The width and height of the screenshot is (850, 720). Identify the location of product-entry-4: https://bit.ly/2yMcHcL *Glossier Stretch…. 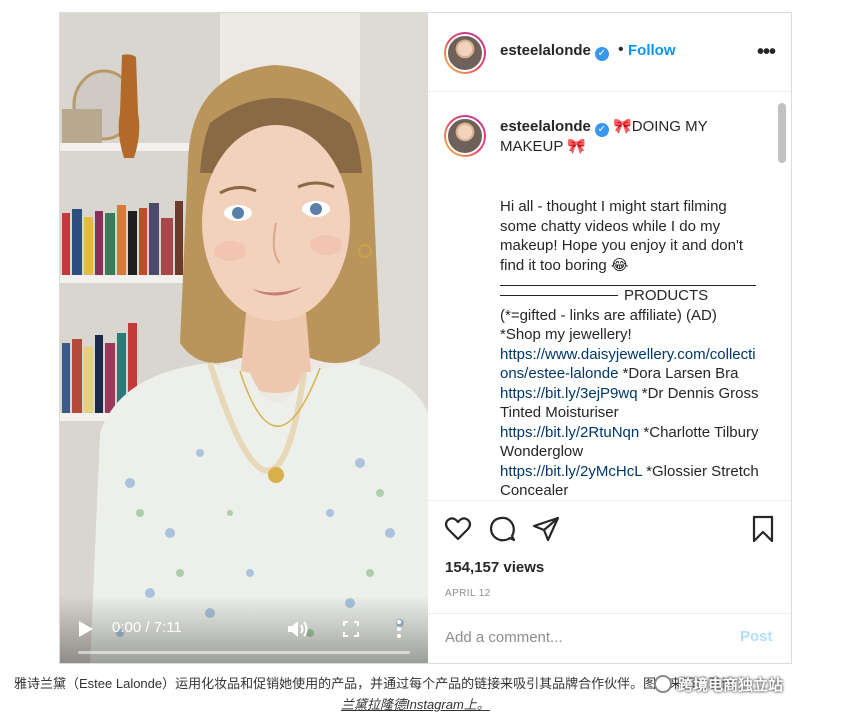
(631, 481).